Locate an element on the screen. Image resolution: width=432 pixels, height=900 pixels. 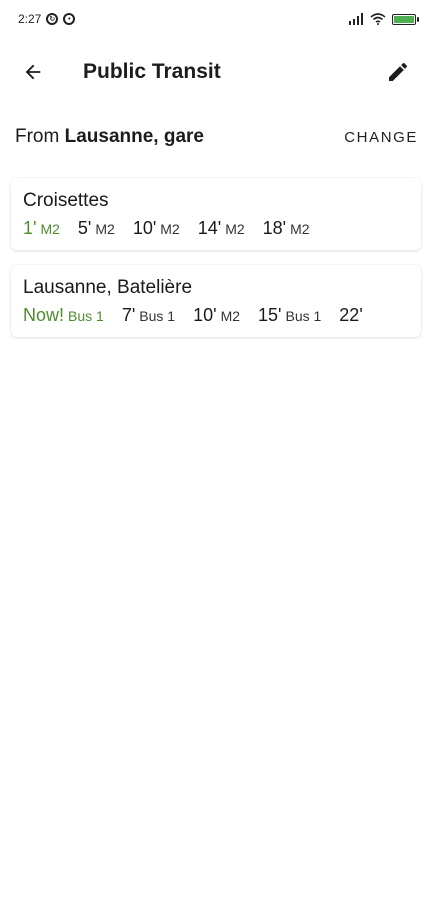
departure-time: 22' is located at coordinates (351, 315).